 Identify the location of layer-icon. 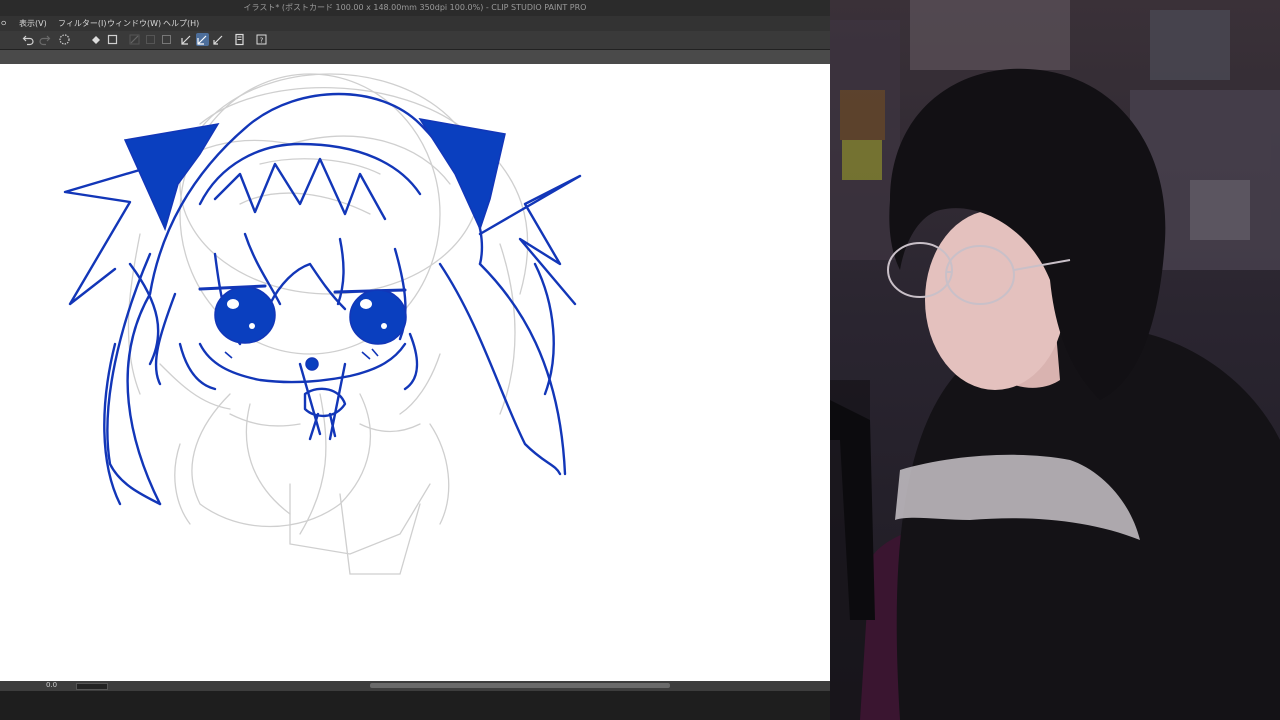
(239, 39).